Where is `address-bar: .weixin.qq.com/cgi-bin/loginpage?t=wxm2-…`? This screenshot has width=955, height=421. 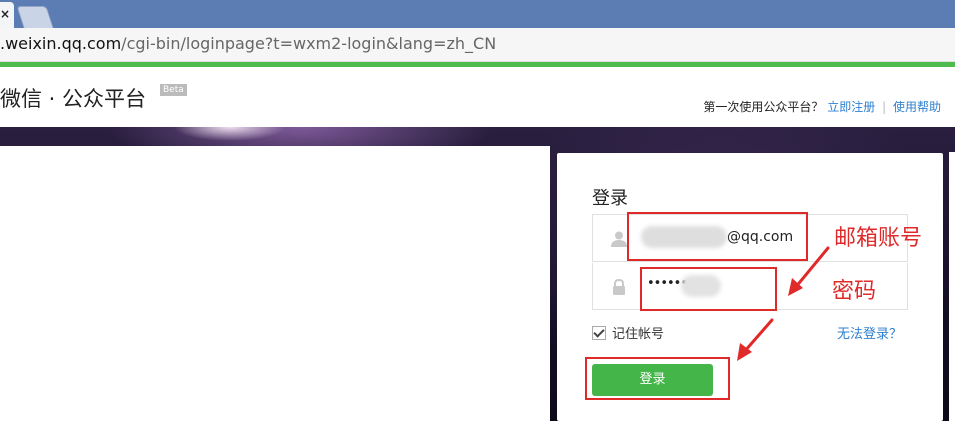 address-bar: .weixin.qq.com/cgi-bin/loginpage?t=wxm2-… is located at coordinates (477, 45).